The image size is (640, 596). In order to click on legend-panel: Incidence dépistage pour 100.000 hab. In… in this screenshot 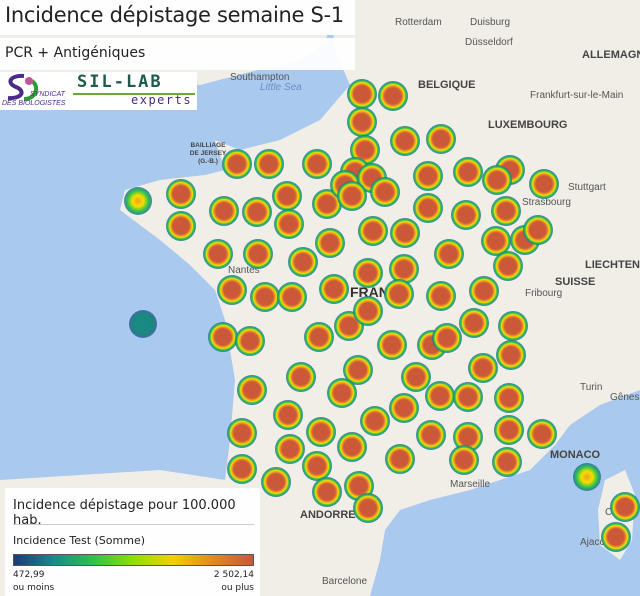, I will do `click(132, 542)`.